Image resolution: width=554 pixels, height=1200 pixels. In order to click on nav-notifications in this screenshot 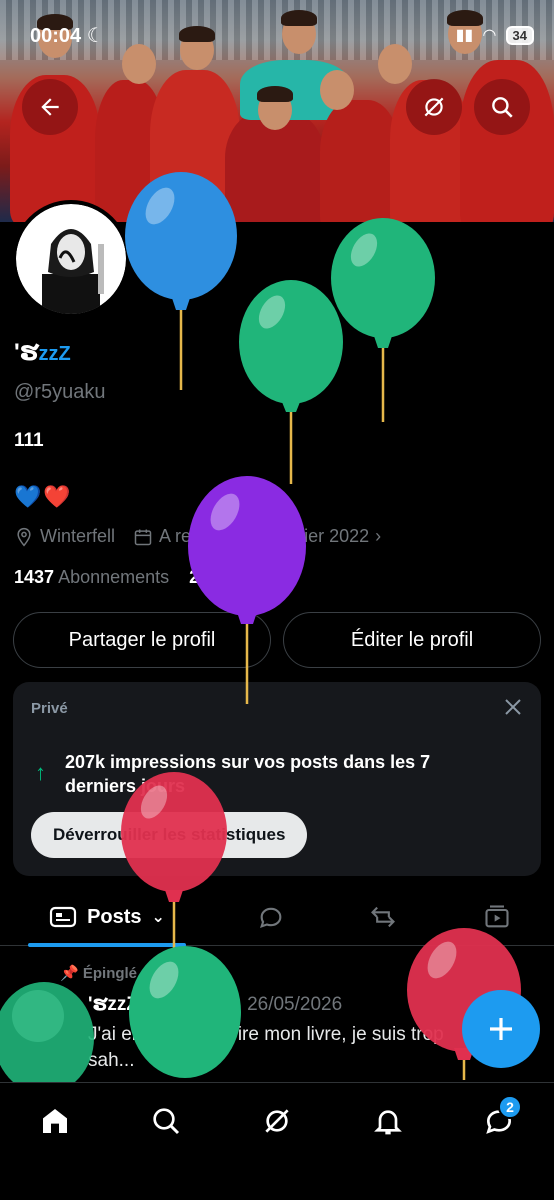, I will do `click(388, 1121)`.